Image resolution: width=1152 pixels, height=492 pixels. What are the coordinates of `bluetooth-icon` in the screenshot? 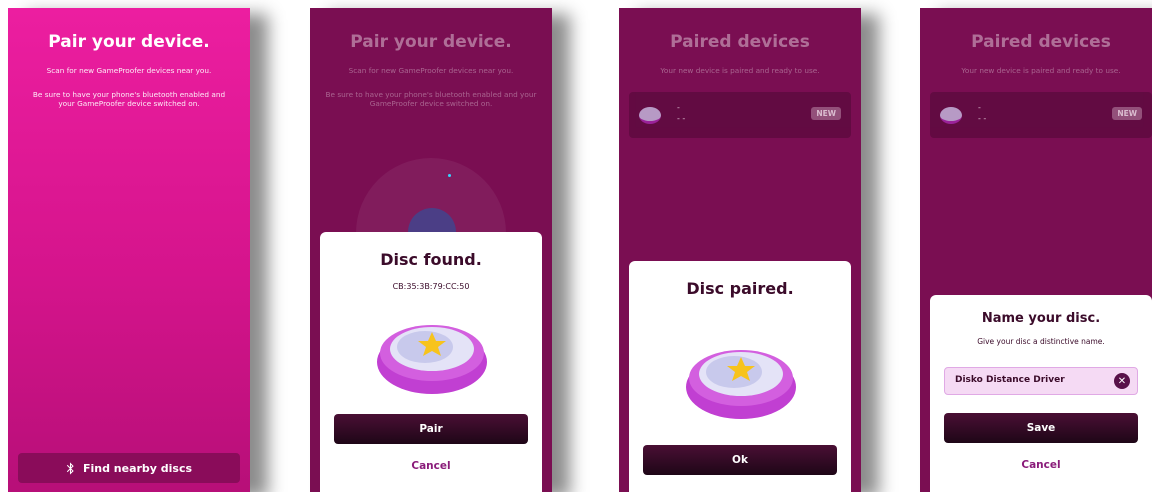 It's located at (70, 468).